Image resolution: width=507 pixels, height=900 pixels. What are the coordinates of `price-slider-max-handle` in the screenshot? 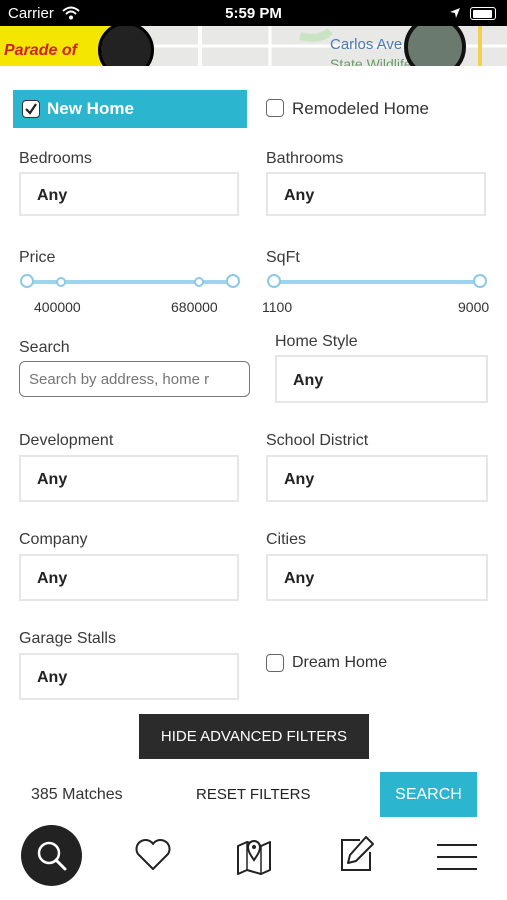 It's located at (199, 282).